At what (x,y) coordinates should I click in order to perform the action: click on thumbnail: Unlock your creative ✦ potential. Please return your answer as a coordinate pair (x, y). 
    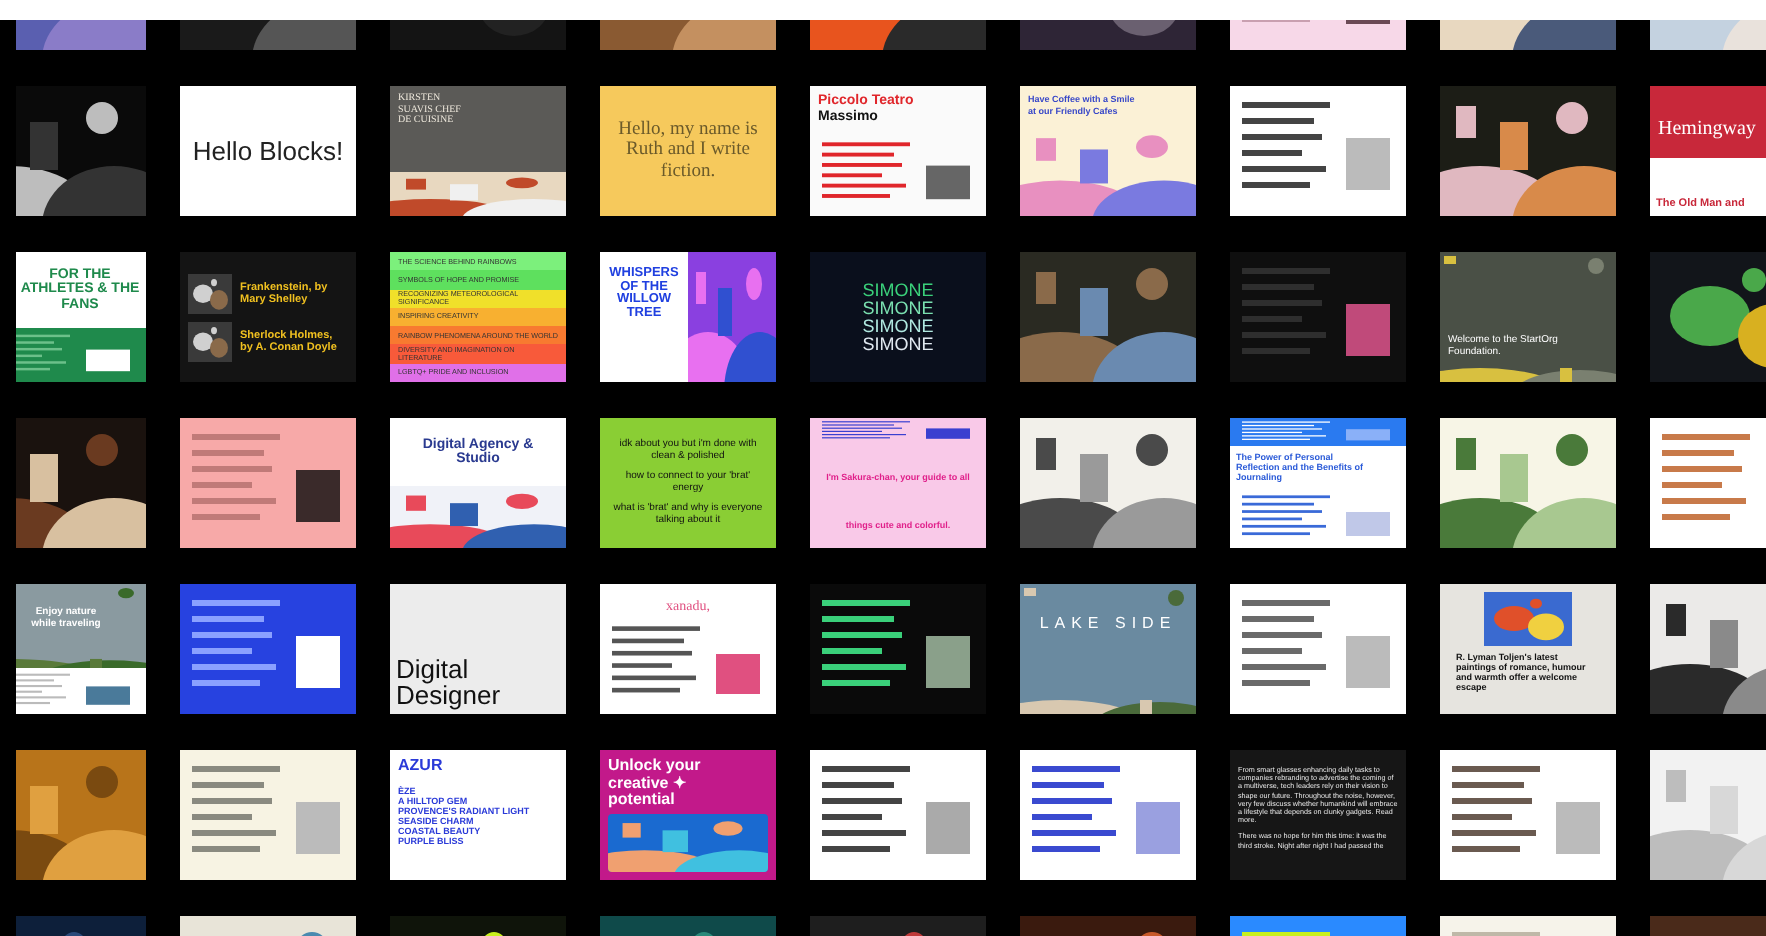
    Looking at the image, I should click on (688, 815).